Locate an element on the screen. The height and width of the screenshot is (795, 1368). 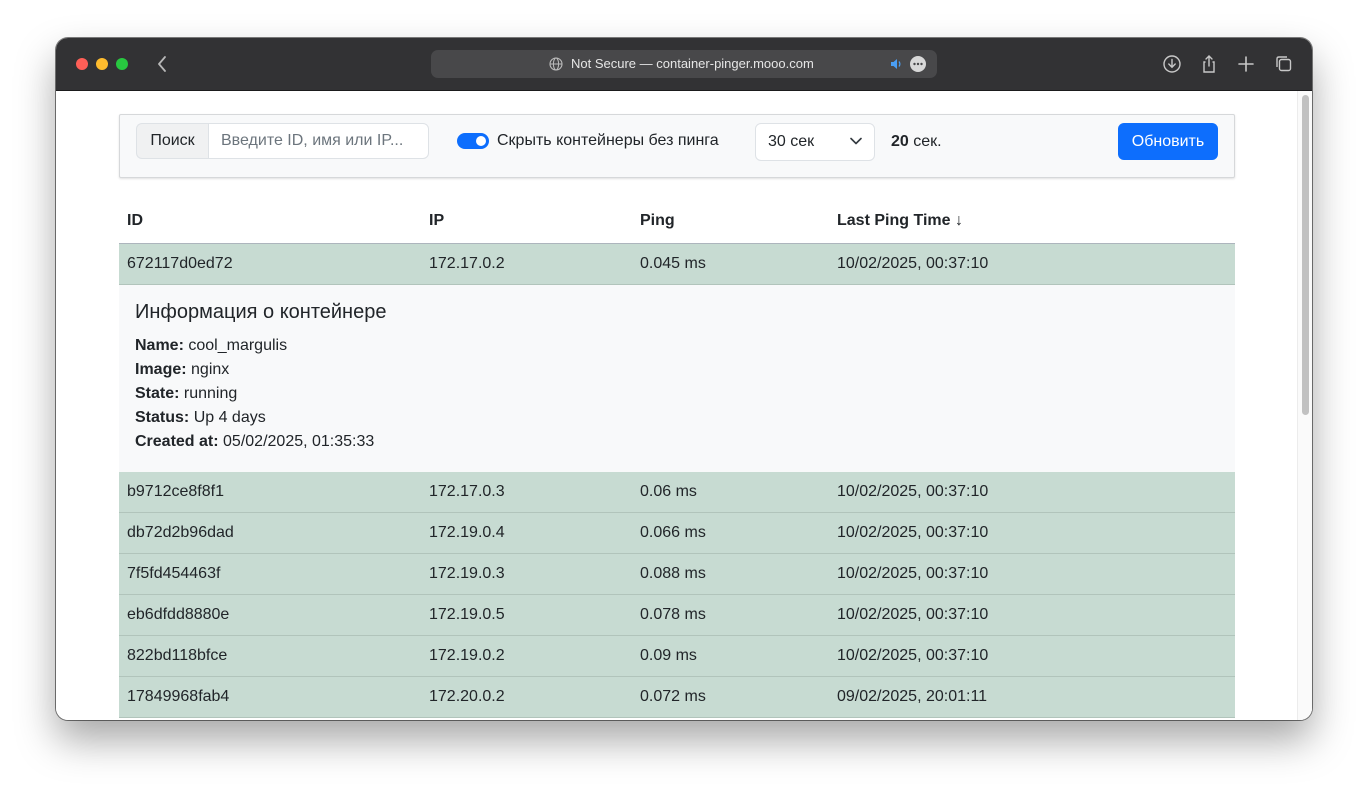
detail-image-label: Image: is located at coordinates (161, 369).